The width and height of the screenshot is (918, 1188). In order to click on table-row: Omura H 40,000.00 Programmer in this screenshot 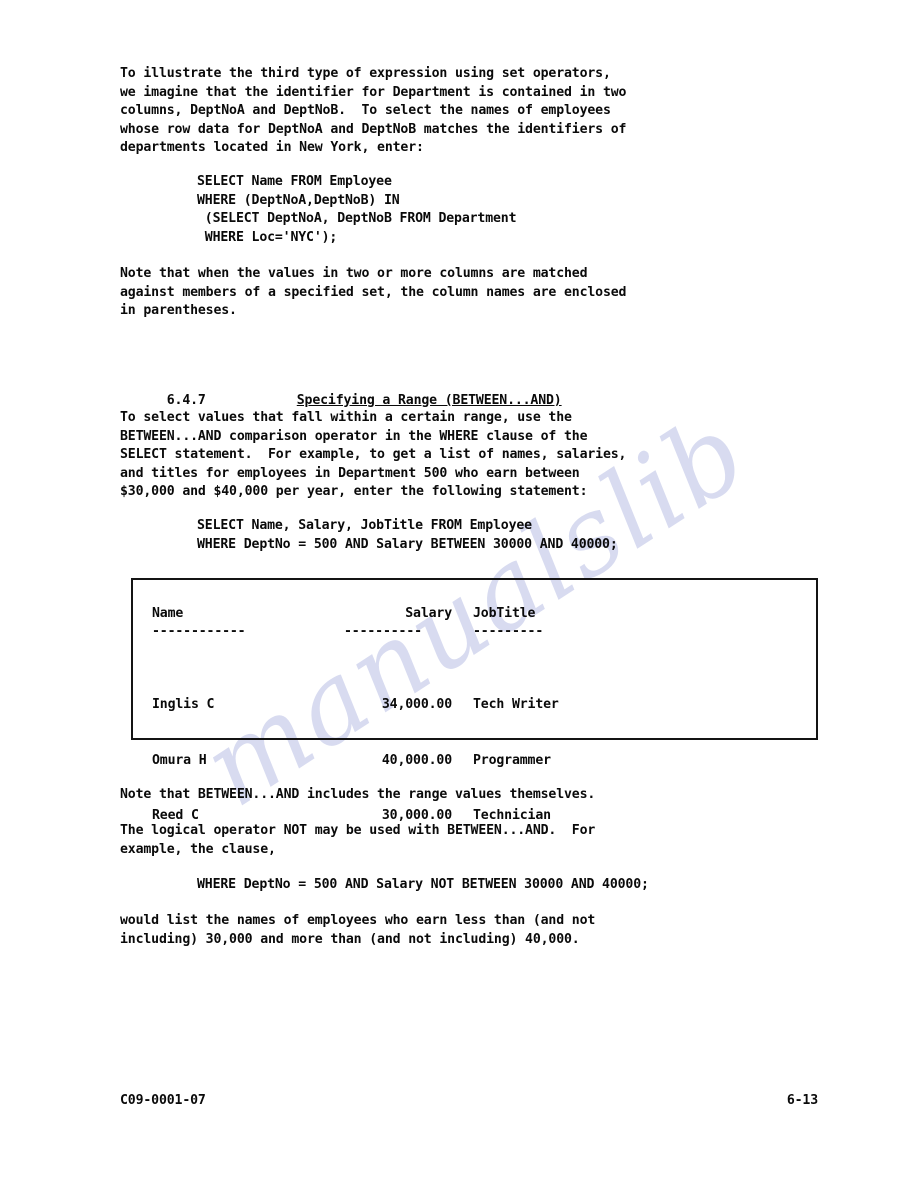, I will do `click(392, 761)`.